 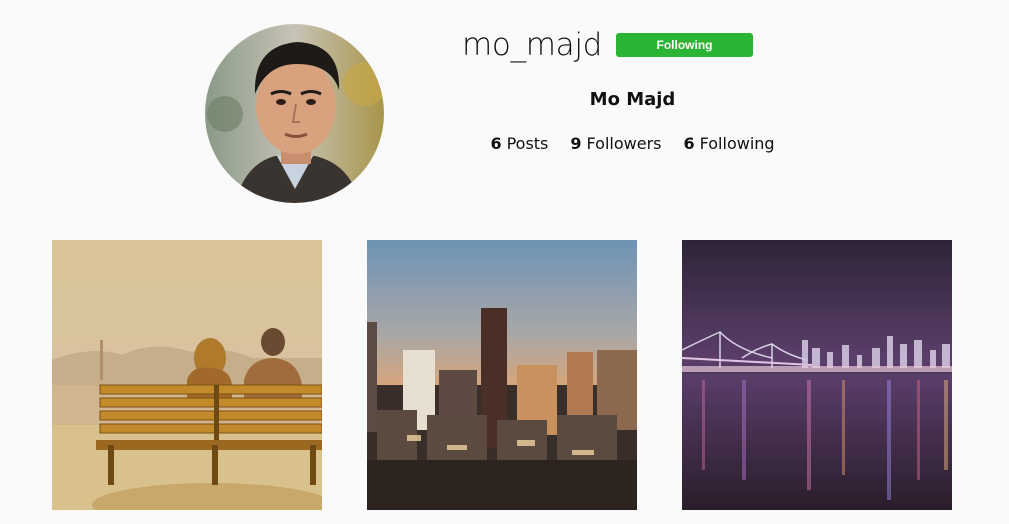 I want to click on followers-count-number: 9, so click(x=576, y=143).